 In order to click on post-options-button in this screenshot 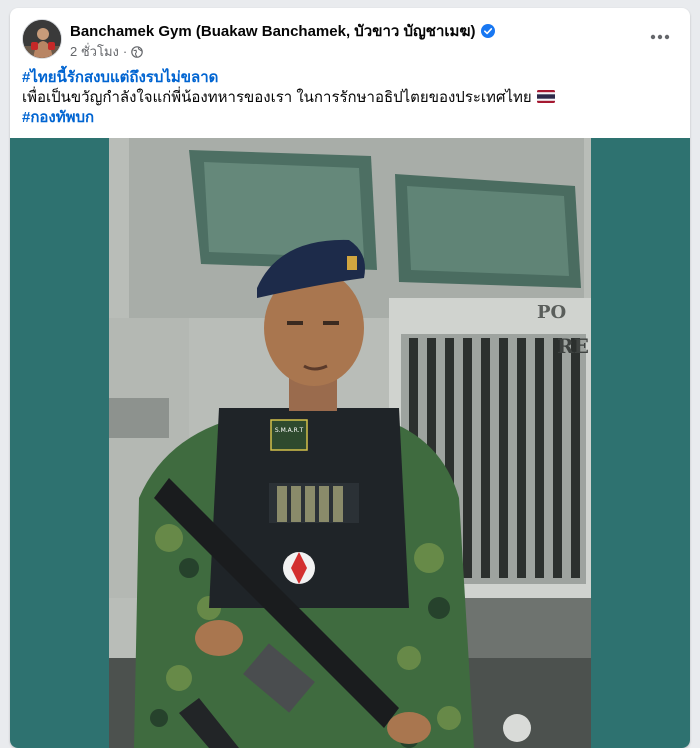, I will do `click(660, 37)`.